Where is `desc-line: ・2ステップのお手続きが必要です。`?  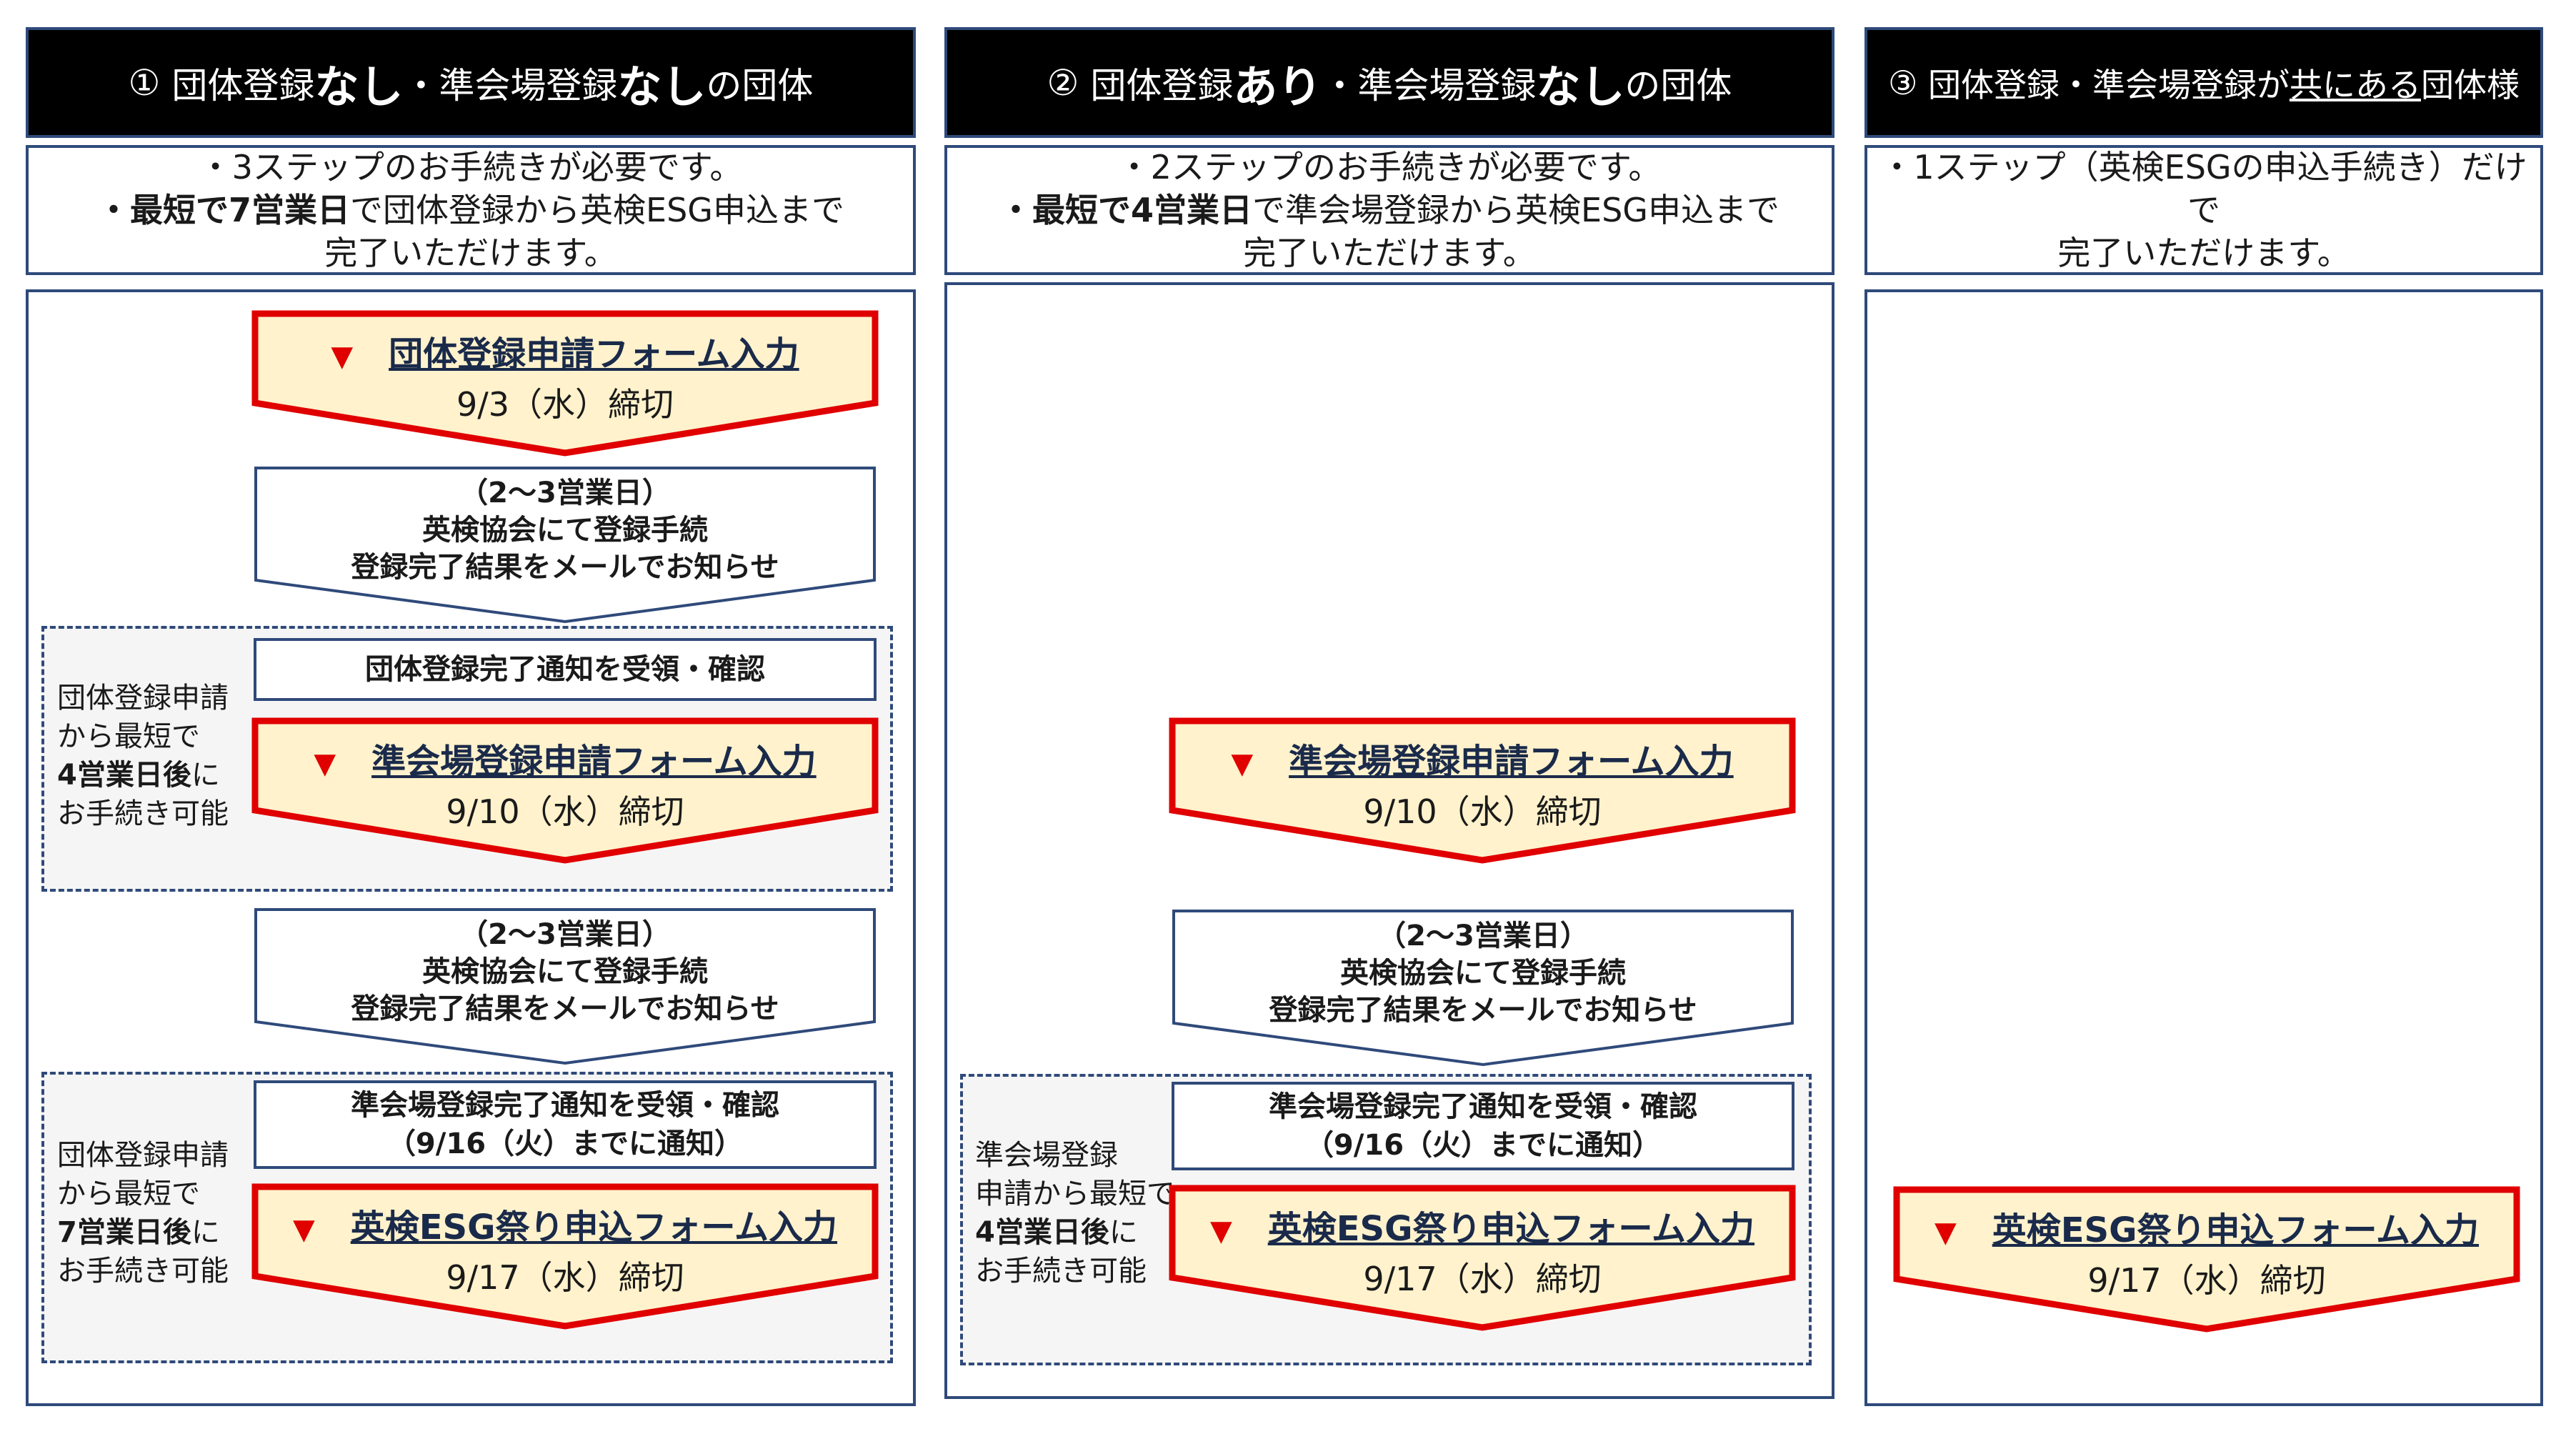 desc-line: ・2ステップのお手続きが必要です。 is located at coordinates (1389, 167).